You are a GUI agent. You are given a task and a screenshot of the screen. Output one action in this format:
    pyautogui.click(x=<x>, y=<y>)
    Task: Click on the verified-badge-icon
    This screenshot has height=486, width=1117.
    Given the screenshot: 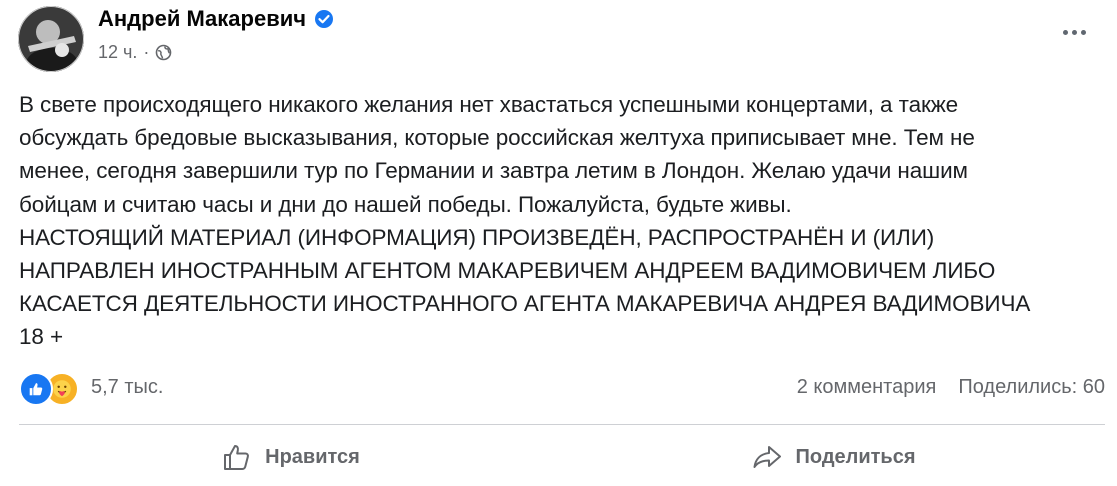 What is the action you would take?
    pyautogui.click(x=324, y=19)
    